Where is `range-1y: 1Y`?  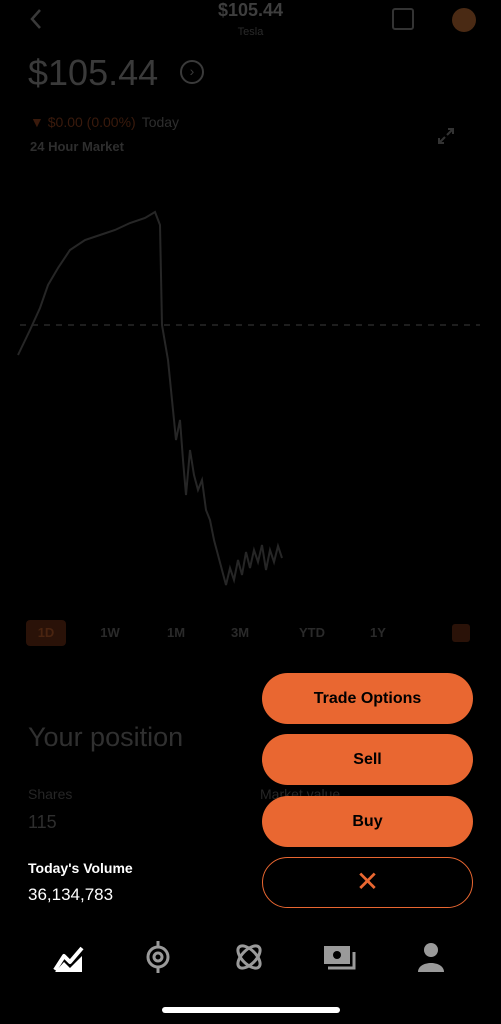
range-1y: 1Y is located at coordinates (378, 633).